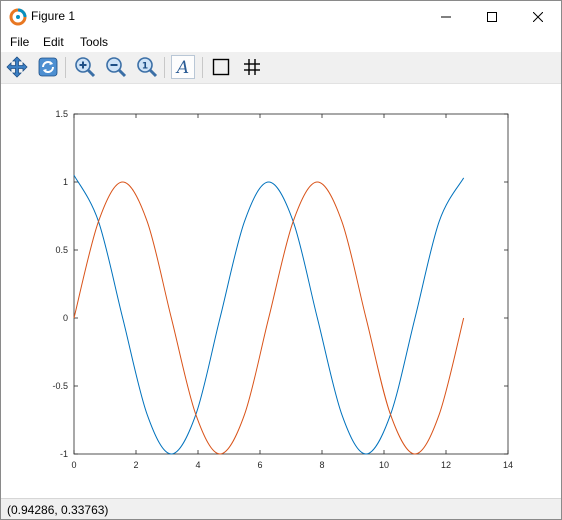  Describe the element at coordinates (58, 510) in the screenshot. I see `cursor-coordinates: (0.94286, 0.33763)` at that location.